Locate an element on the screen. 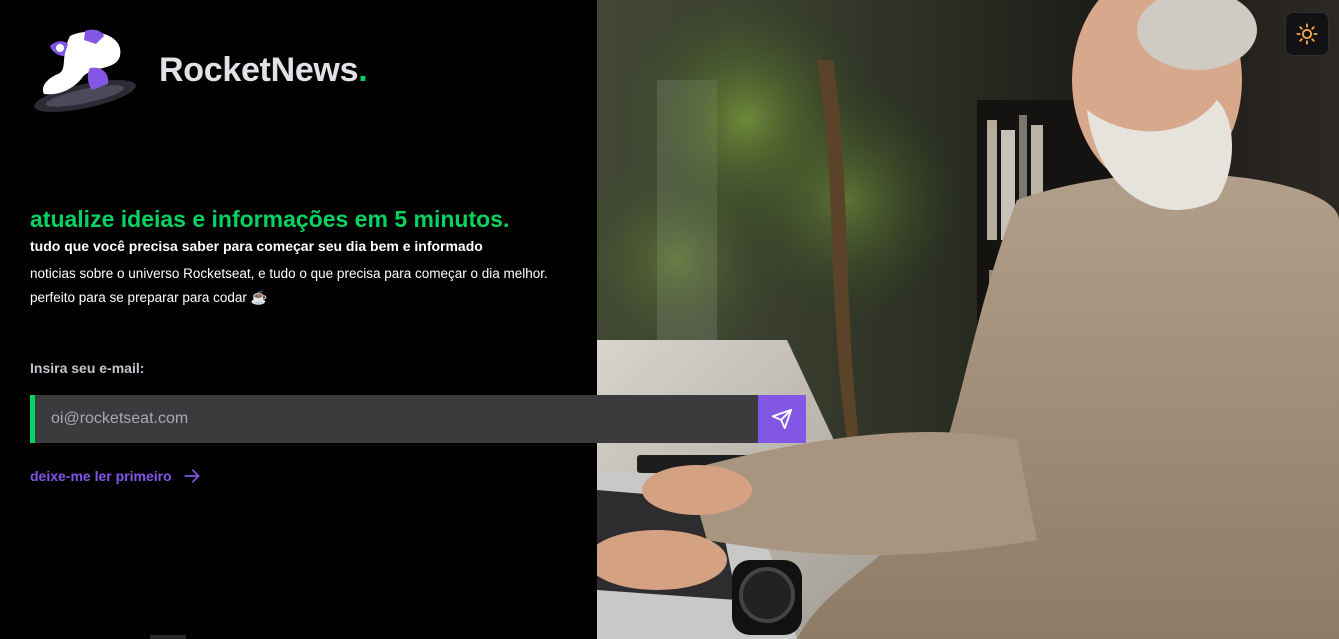 This screenshot has width=1339, height=639. email-label: Insira seu e-mail: is located at coordinates (87, 368).